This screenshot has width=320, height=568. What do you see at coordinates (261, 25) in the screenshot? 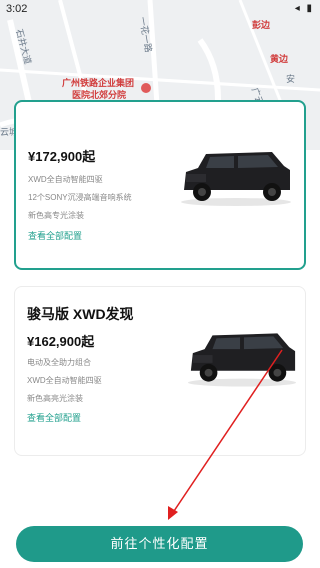
I see `map-poi-label: 彭边` at bounding box center [261, 25].